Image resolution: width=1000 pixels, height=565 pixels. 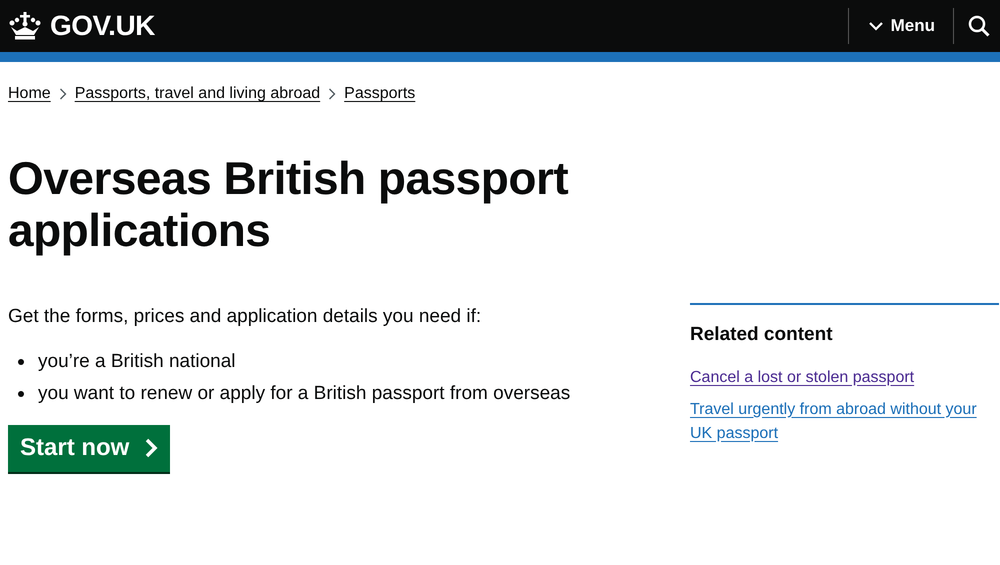 What do you see at coordinates (29, 94) in the screenshot?
I see `breadcrumb-link: Home` at bounding box center [29, 94].